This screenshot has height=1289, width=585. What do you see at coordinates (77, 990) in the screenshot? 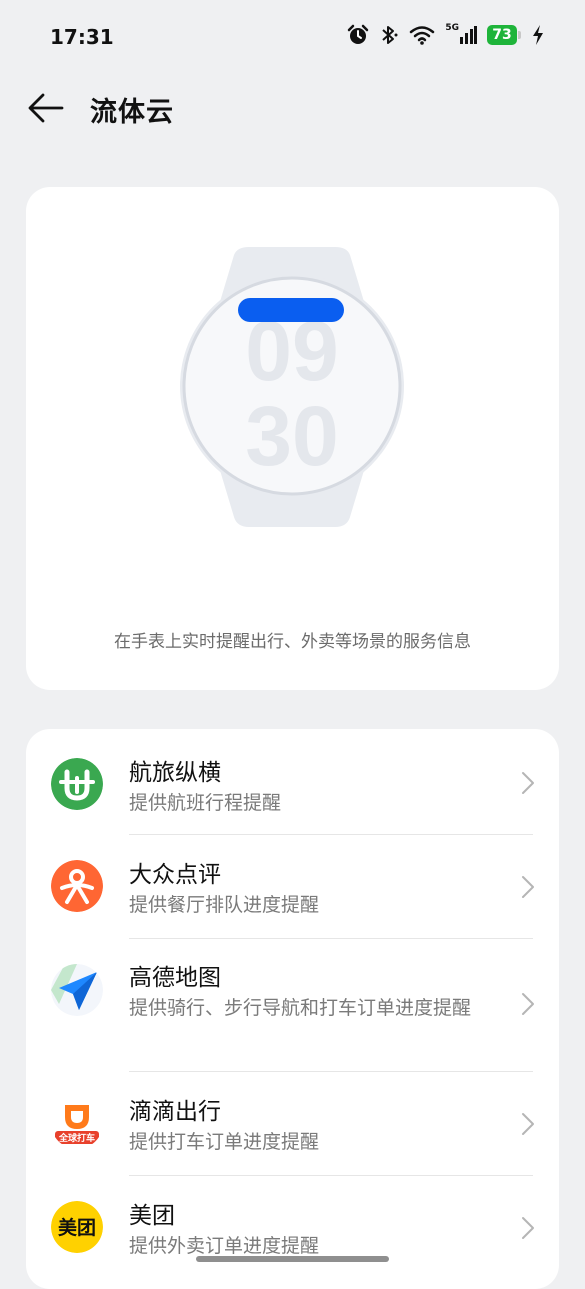
I see `amap-app-icon` at bounding box center [77, 990].